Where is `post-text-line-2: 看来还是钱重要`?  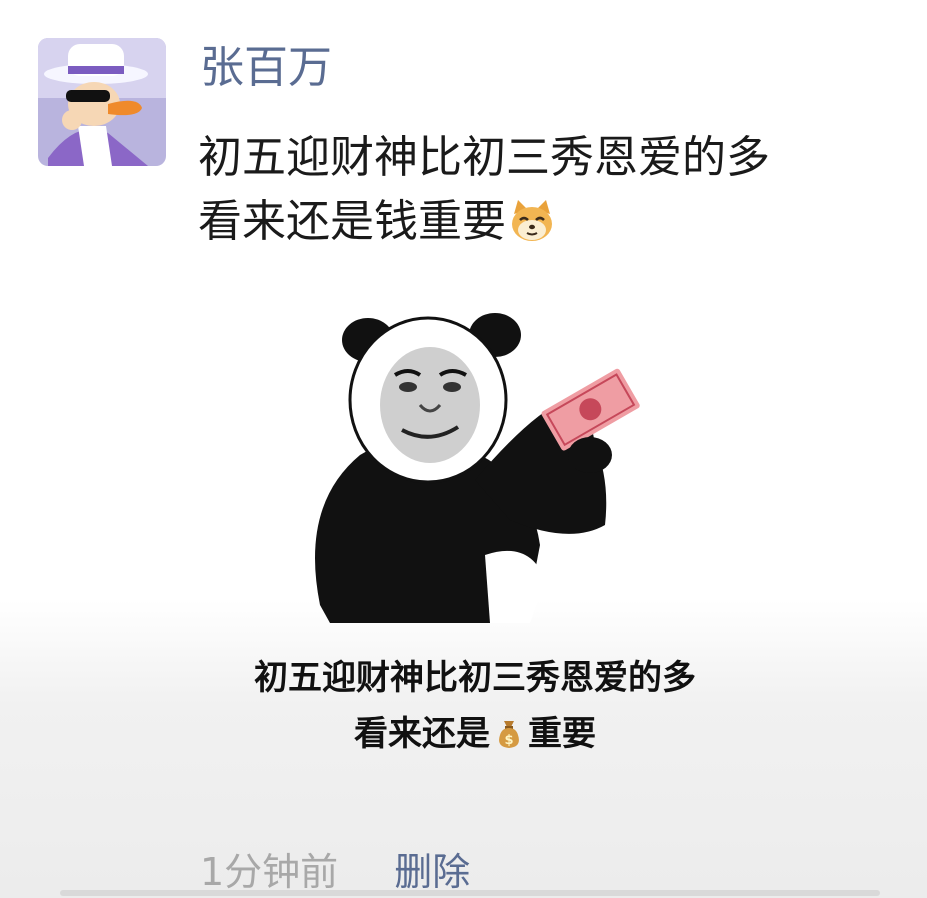 post-text-line-2: 看来还是钱重要 is located at coordinates (548, 226).